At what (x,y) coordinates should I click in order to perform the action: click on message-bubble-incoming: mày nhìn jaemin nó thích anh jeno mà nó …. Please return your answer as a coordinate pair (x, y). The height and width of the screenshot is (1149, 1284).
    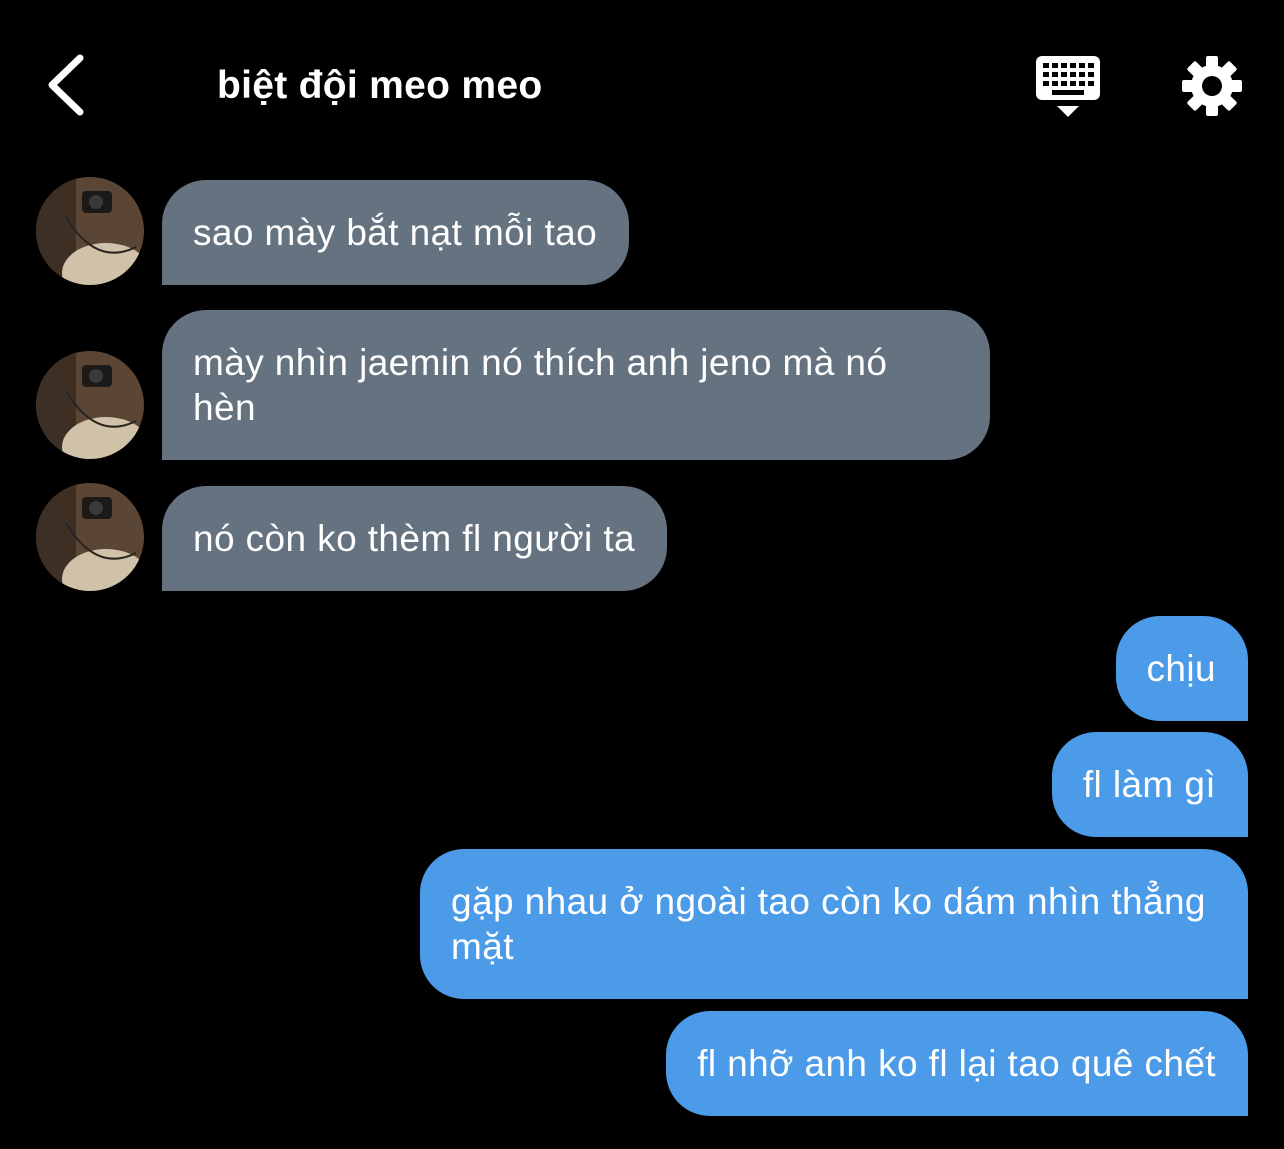
    Looking at the image, I should click on (576, 385).